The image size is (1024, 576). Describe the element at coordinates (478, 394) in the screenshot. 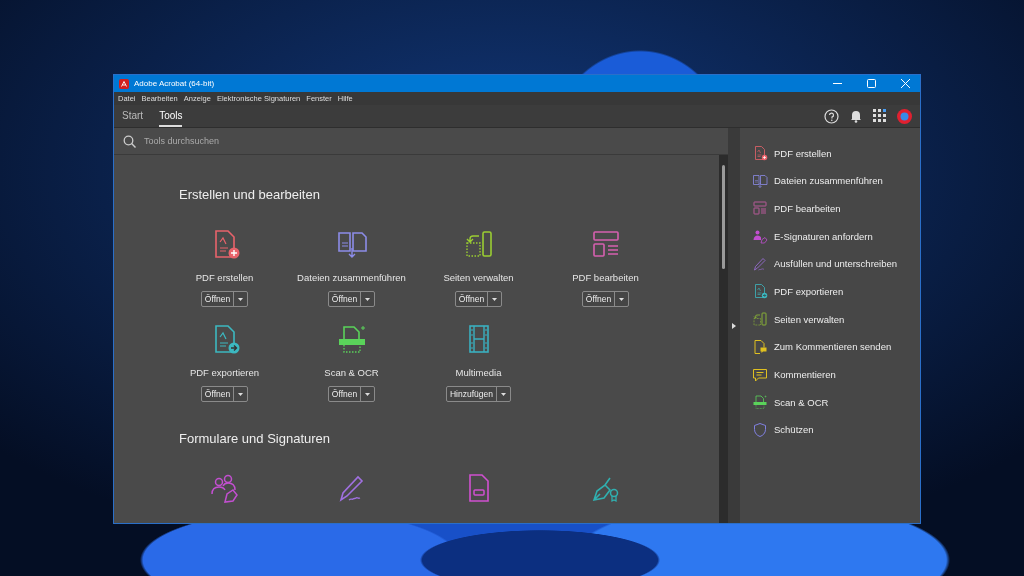

I see `split-button: Hinzufügen` at that location.